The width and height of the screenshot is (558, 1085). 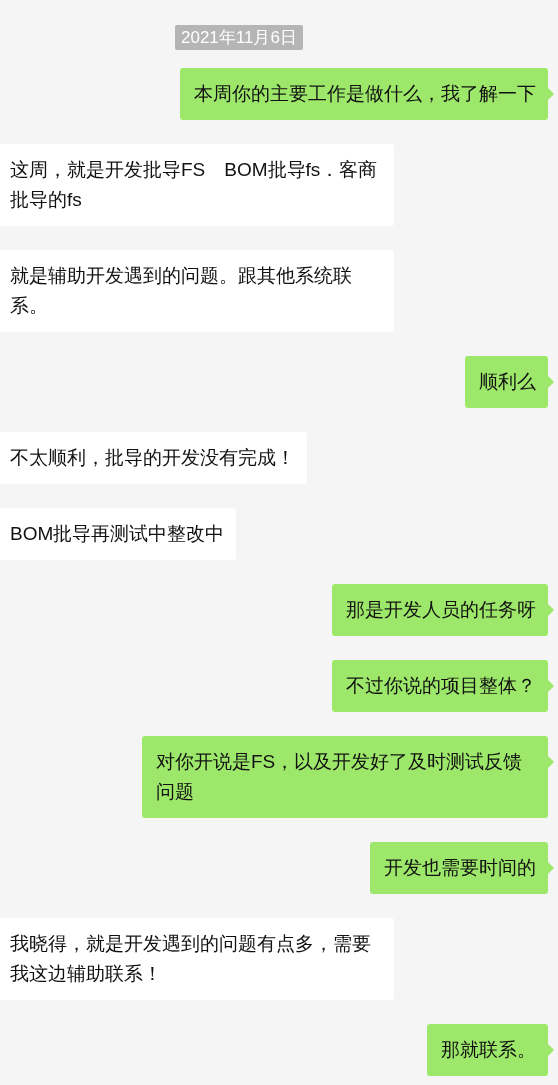 I want to click on received-message-bubble: 这周，就是开发批导FS BOM批导fs．客商批导的fs, so click(x=197, y=185).